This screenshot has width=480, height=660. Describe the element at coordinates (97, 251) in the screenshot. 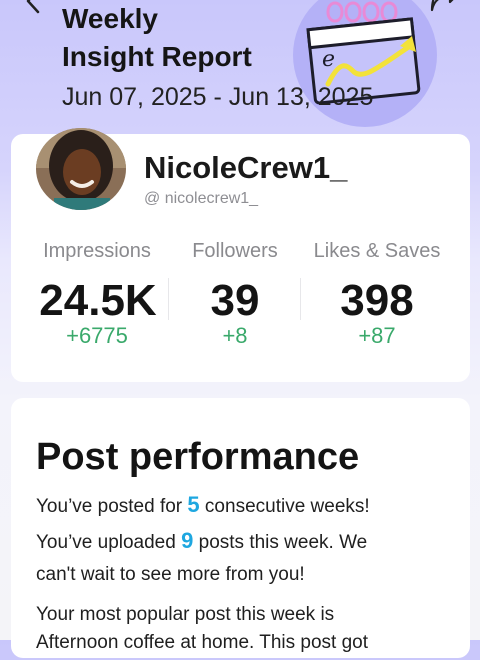

I see `stat-label-impressions: Impressions` at that location.